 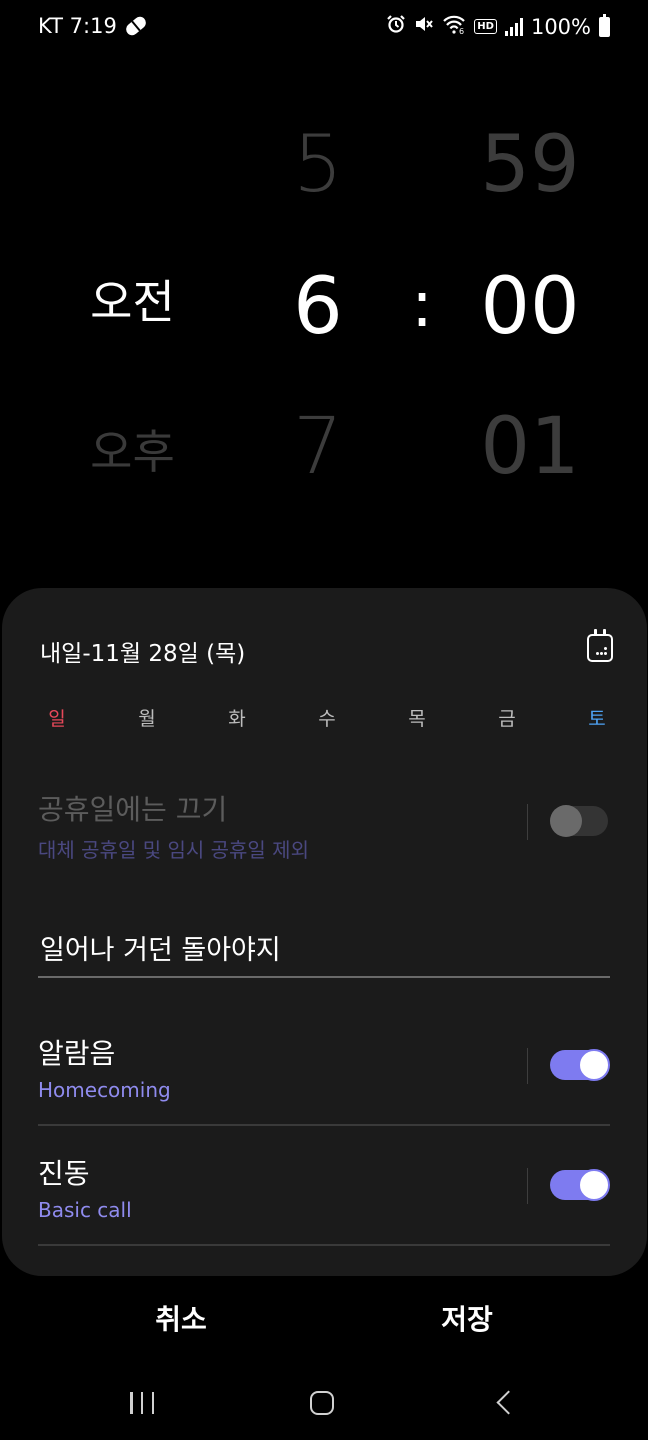 I want to click on weekday-selector: 일 월 화 수 목 금 토, so click(x=327, y=719).